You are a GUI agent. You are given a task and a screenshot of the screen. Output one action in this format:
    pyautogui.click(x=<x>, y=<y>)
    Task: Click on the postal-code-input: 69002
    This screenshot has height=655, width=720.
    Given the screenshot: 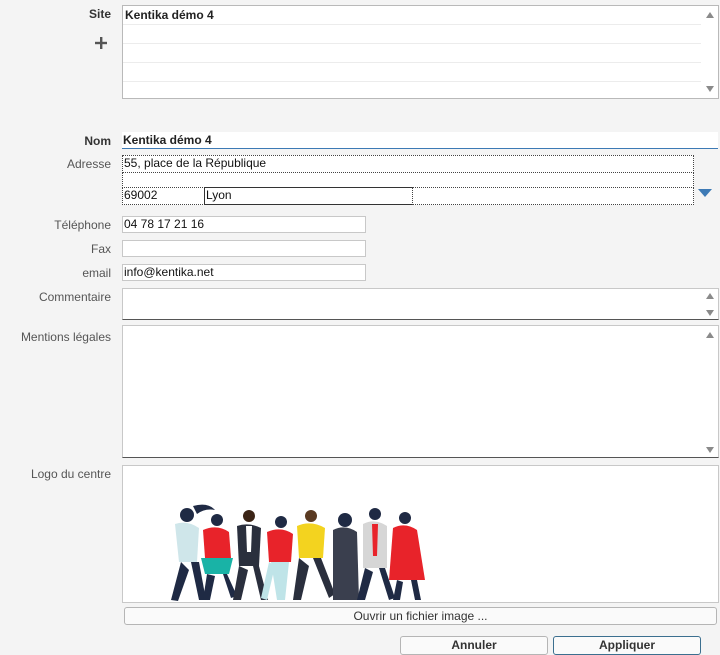 What is the action you would take?
    pyautogui.click(x=163, y=196)
    